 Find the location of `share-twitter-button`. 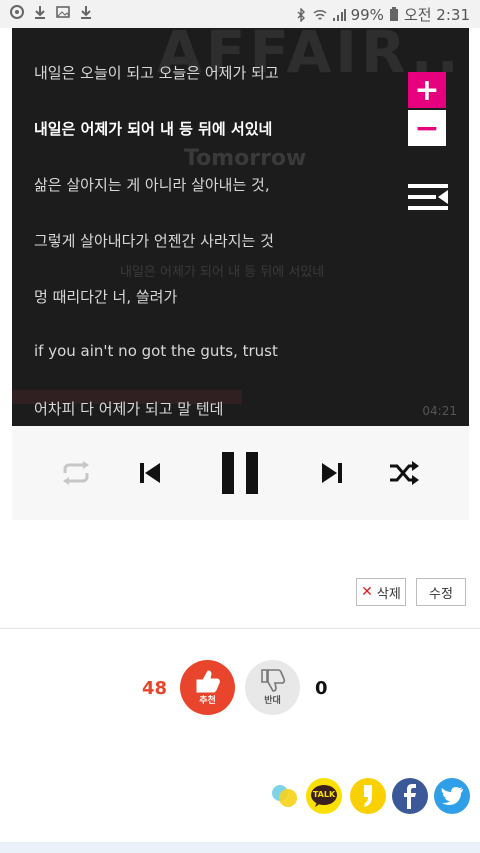

share-twitter-button is located at coordinates (452, 796).